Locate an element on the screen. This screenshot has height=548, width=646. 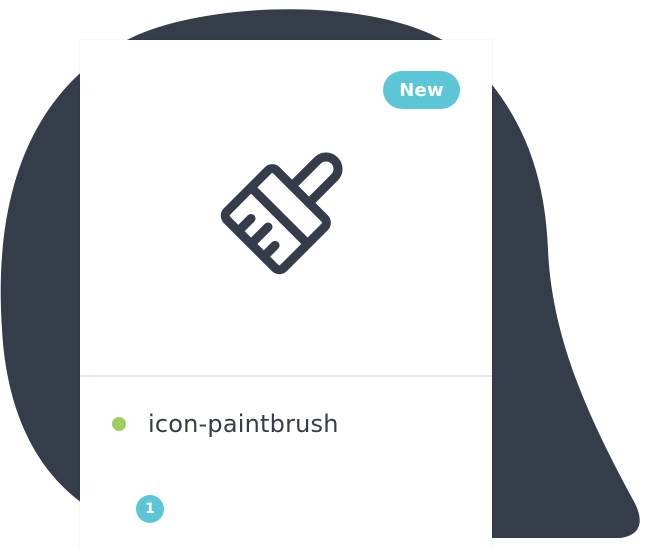
card-divider is located at coordinates (286, 376).